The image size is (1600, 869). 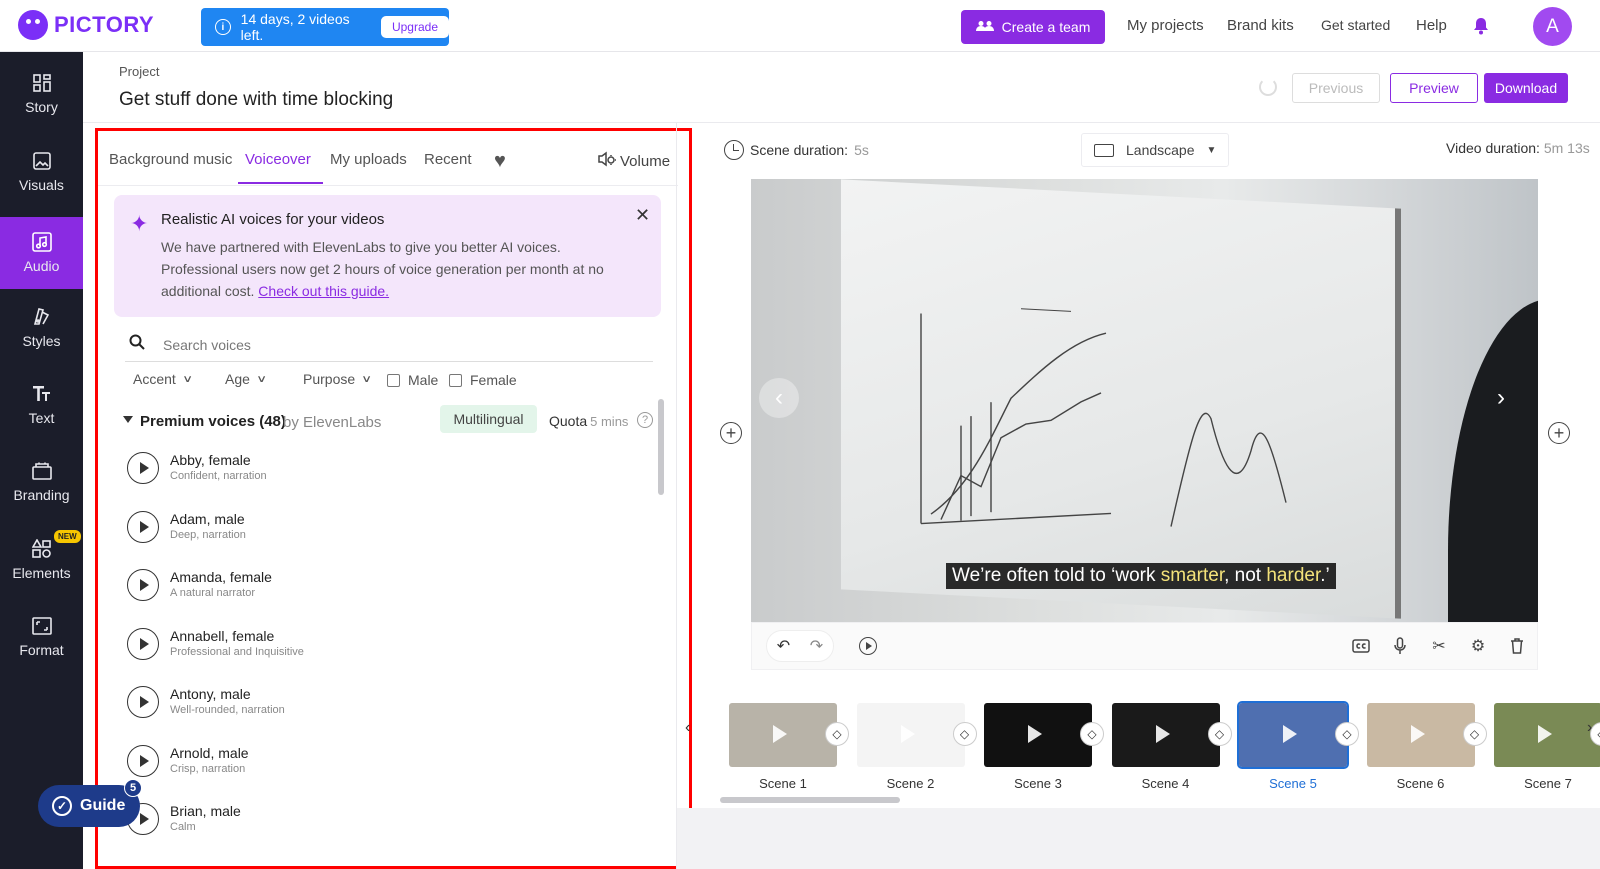 What do you see at coordinates (337, 379) in the screenshot?
I see `purpose-filter: Purpose ∨` at bounding box center [337, 379].